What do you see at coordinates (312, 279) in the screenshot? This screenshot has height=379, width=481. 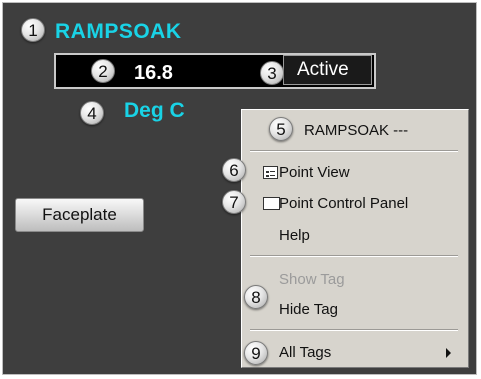 I see `menu-item-show-tag: Show Tag` at bounding box center [312, 279].